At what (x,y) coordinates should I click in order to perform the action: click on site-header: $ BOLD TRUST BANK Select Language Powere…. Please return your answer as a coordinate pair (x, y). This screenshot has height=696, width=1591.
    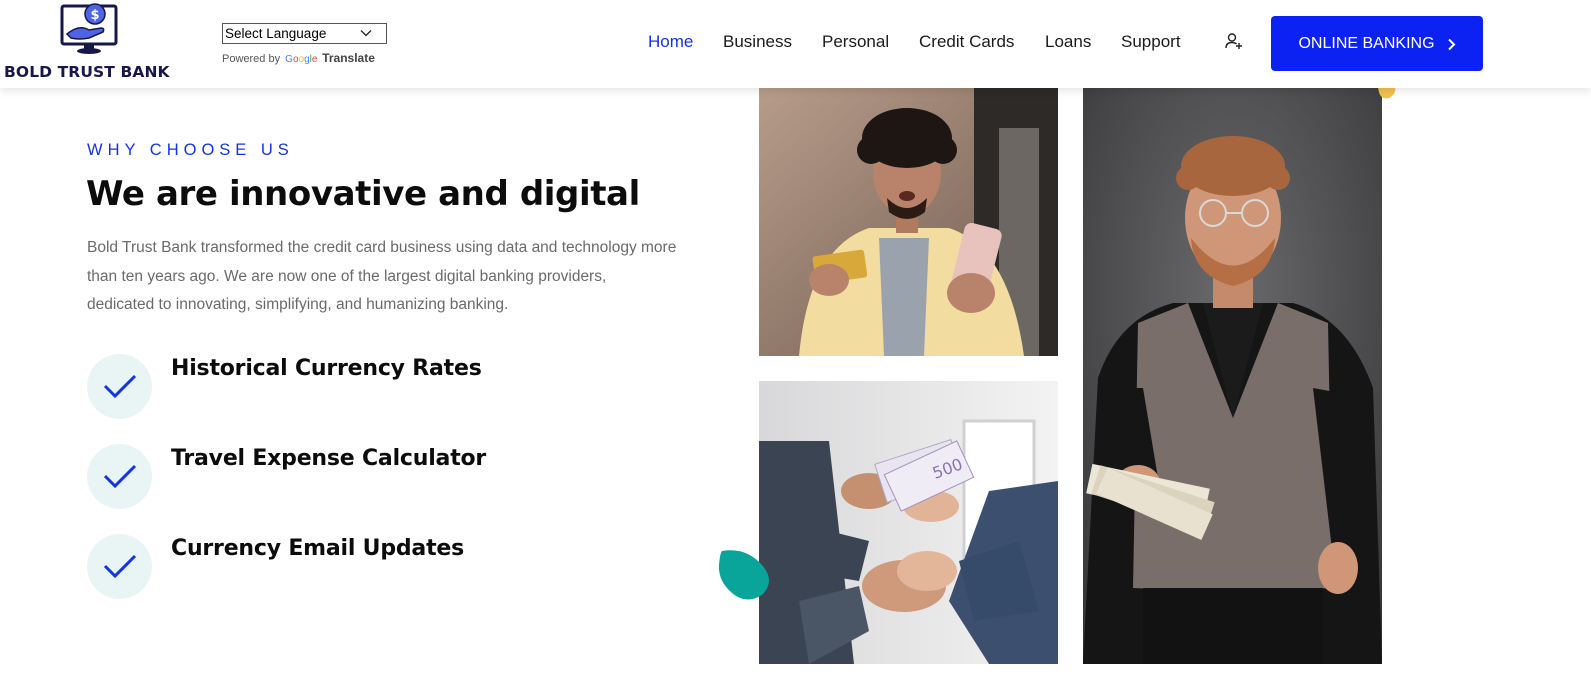
    Looking at the image, I should click on (795, 44).